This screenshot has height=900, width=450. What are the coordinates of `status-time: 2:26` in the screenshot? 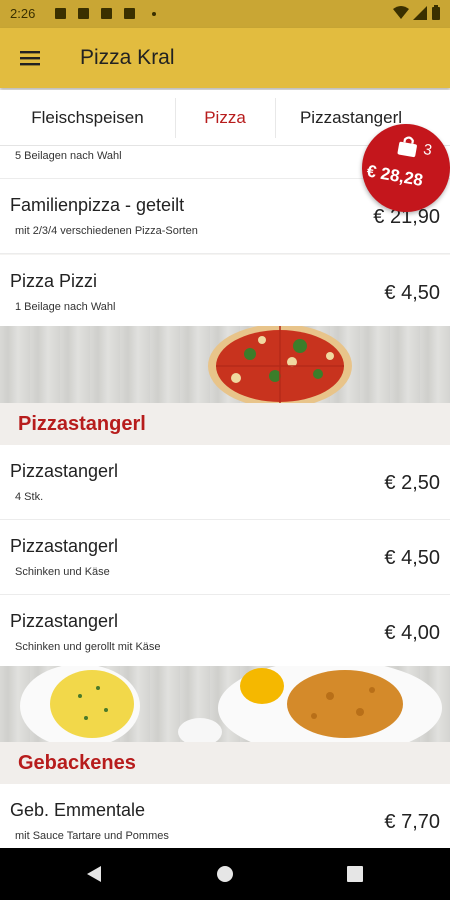 It's located at (23, 13).